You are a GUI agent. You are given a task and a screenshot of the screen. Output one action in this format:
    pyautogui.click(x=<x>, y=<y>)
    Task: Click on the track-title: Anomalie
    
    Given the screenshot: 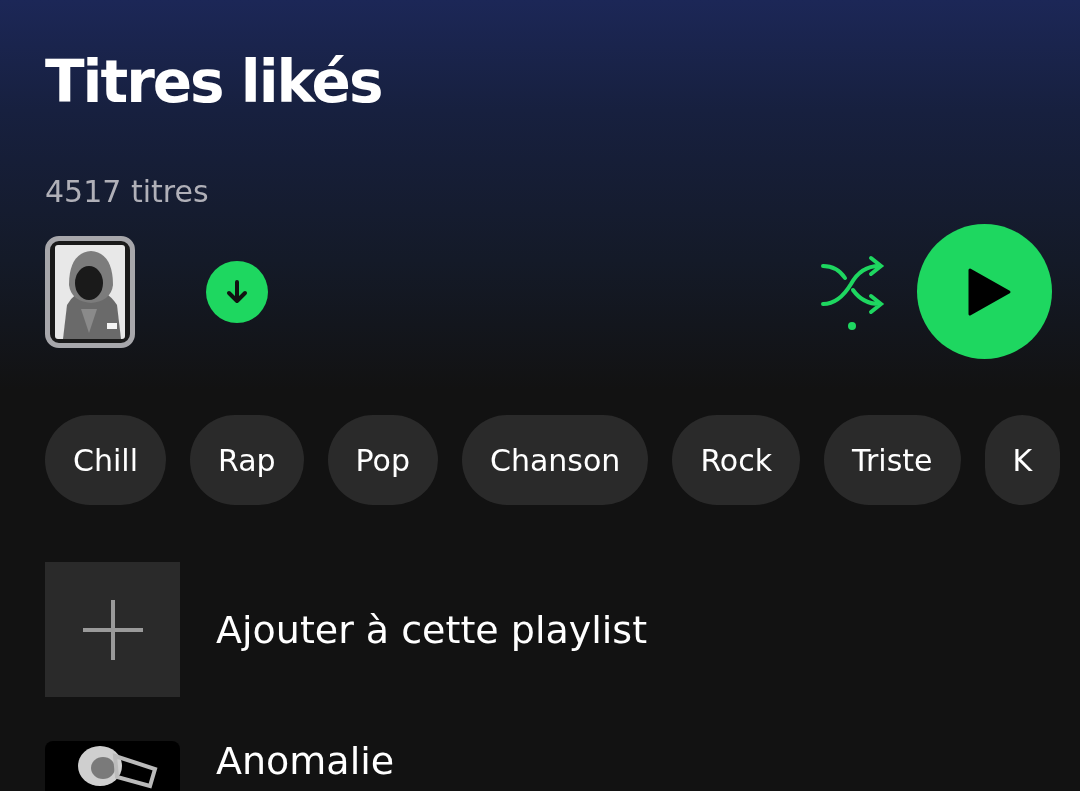 What is the action you would take?
    pyautogui.click(x=305, y=761)
    